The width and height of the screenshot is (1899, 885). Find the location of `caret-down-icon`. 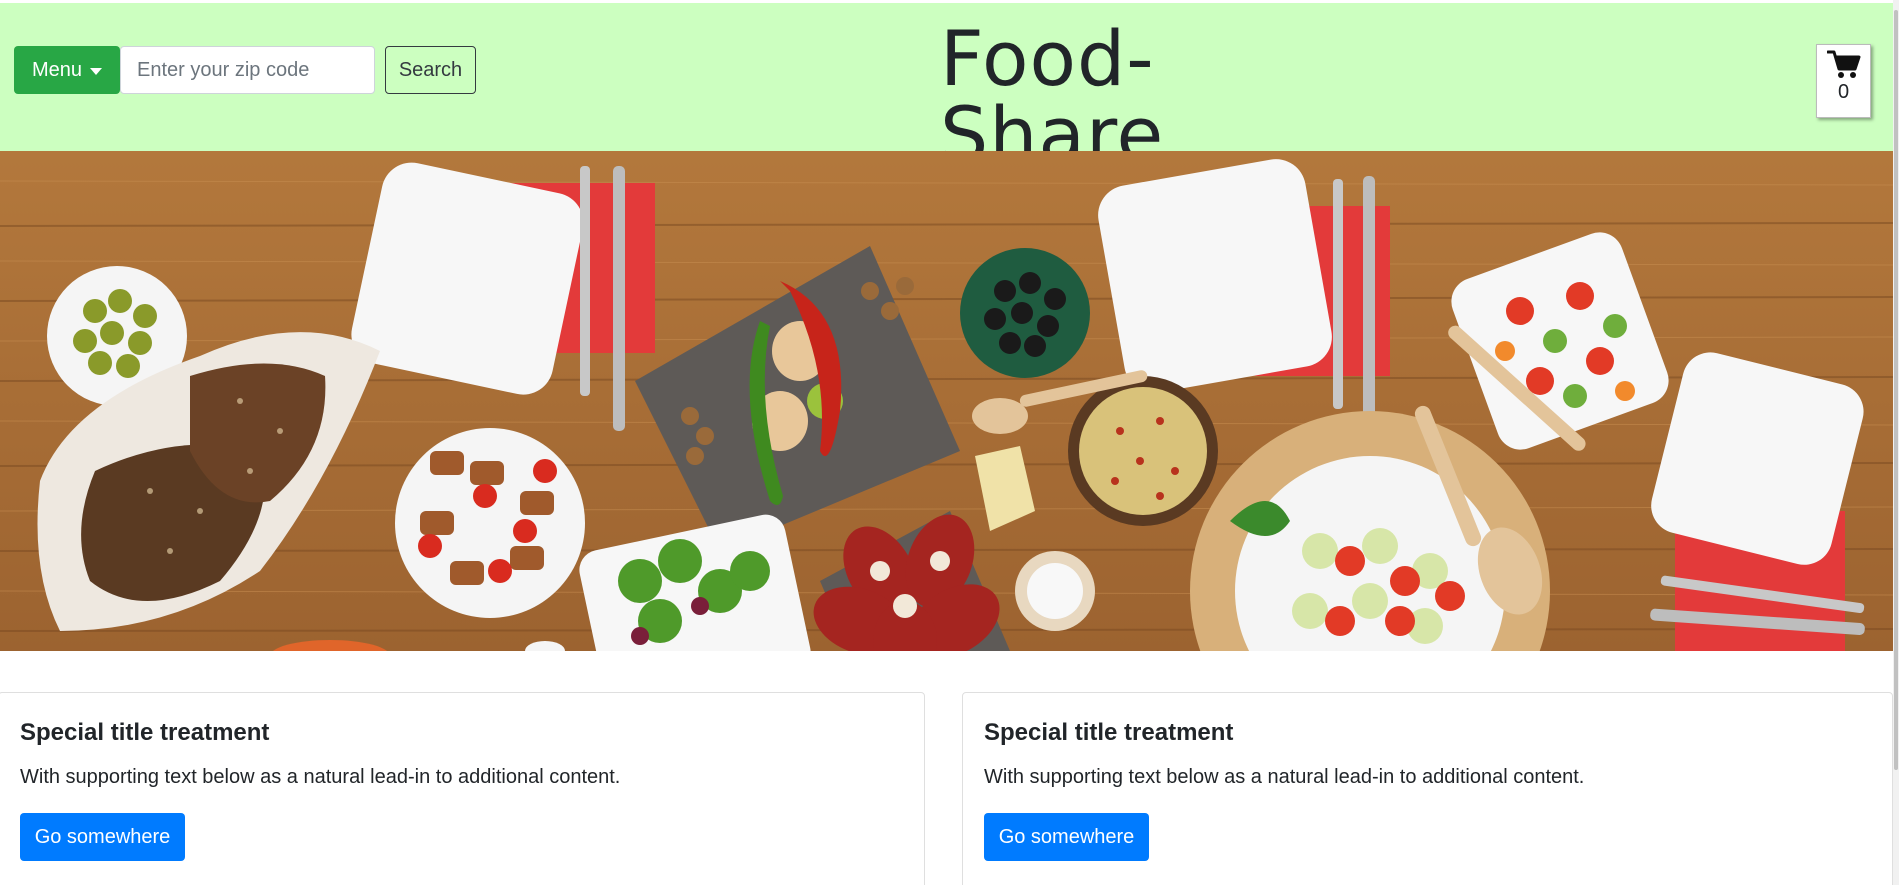

caret-down-icon is located at coordinates (96, 71).